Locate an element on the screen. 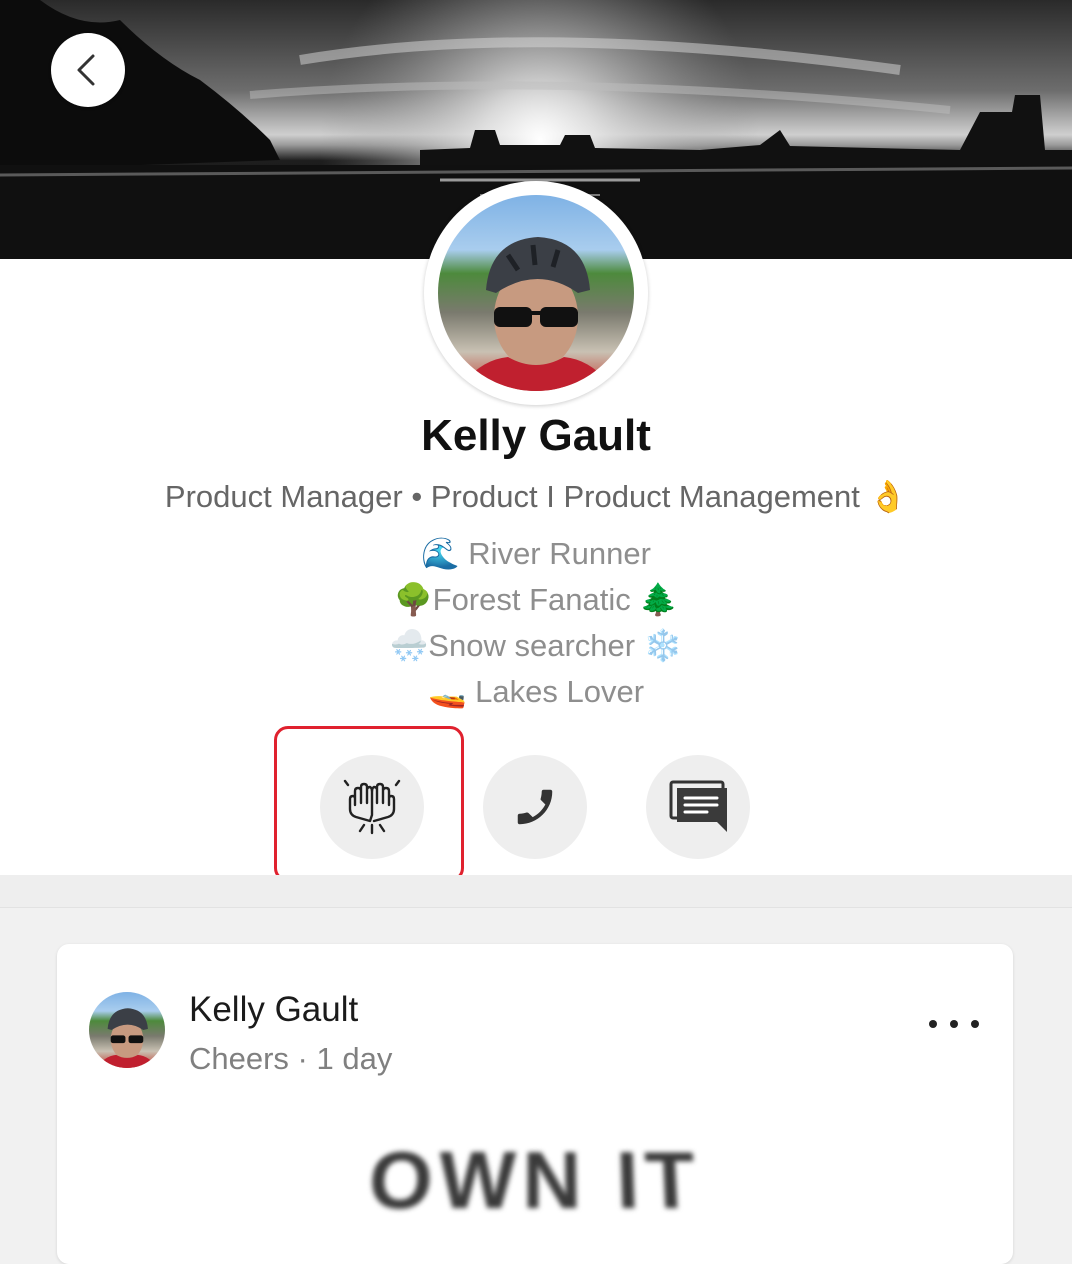 The image size is (1072, 1264). chevron-left-icon is located at coordinates (88, 70).